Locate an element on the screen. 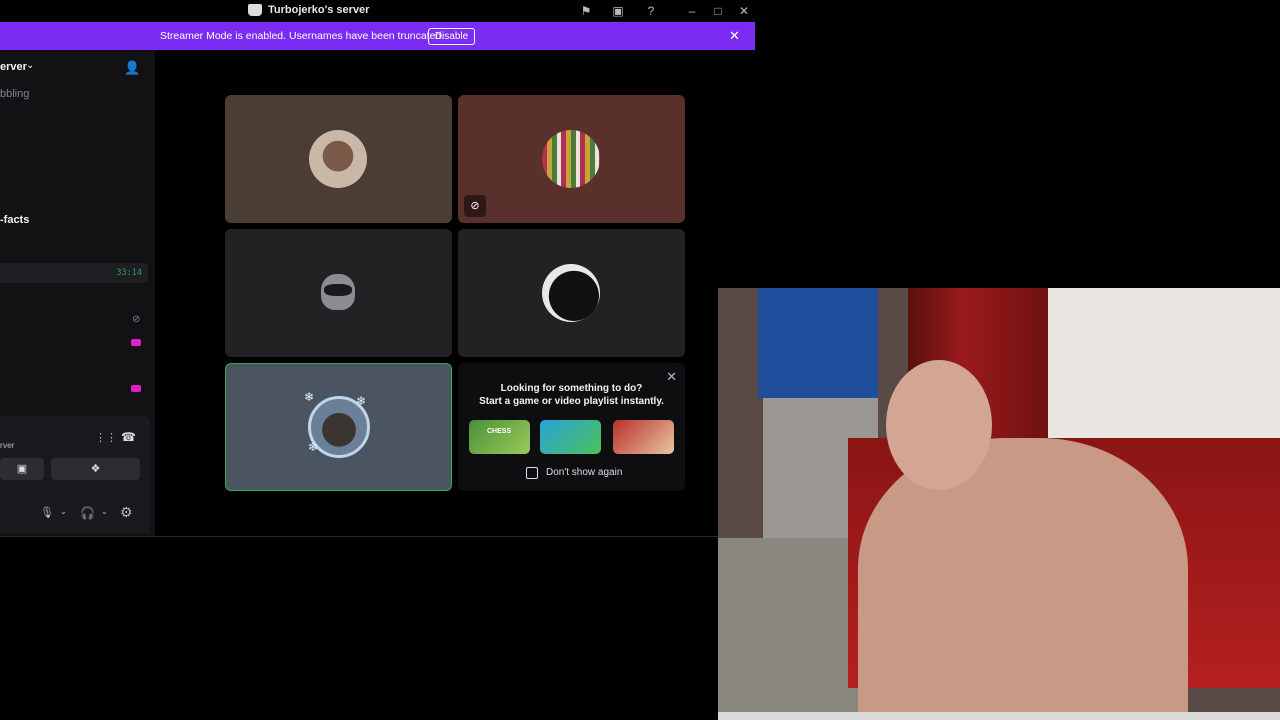 The height and width of the screenshot is (720, 1280). headphones-icon: 🎧 is located at coordinates (87, 513).